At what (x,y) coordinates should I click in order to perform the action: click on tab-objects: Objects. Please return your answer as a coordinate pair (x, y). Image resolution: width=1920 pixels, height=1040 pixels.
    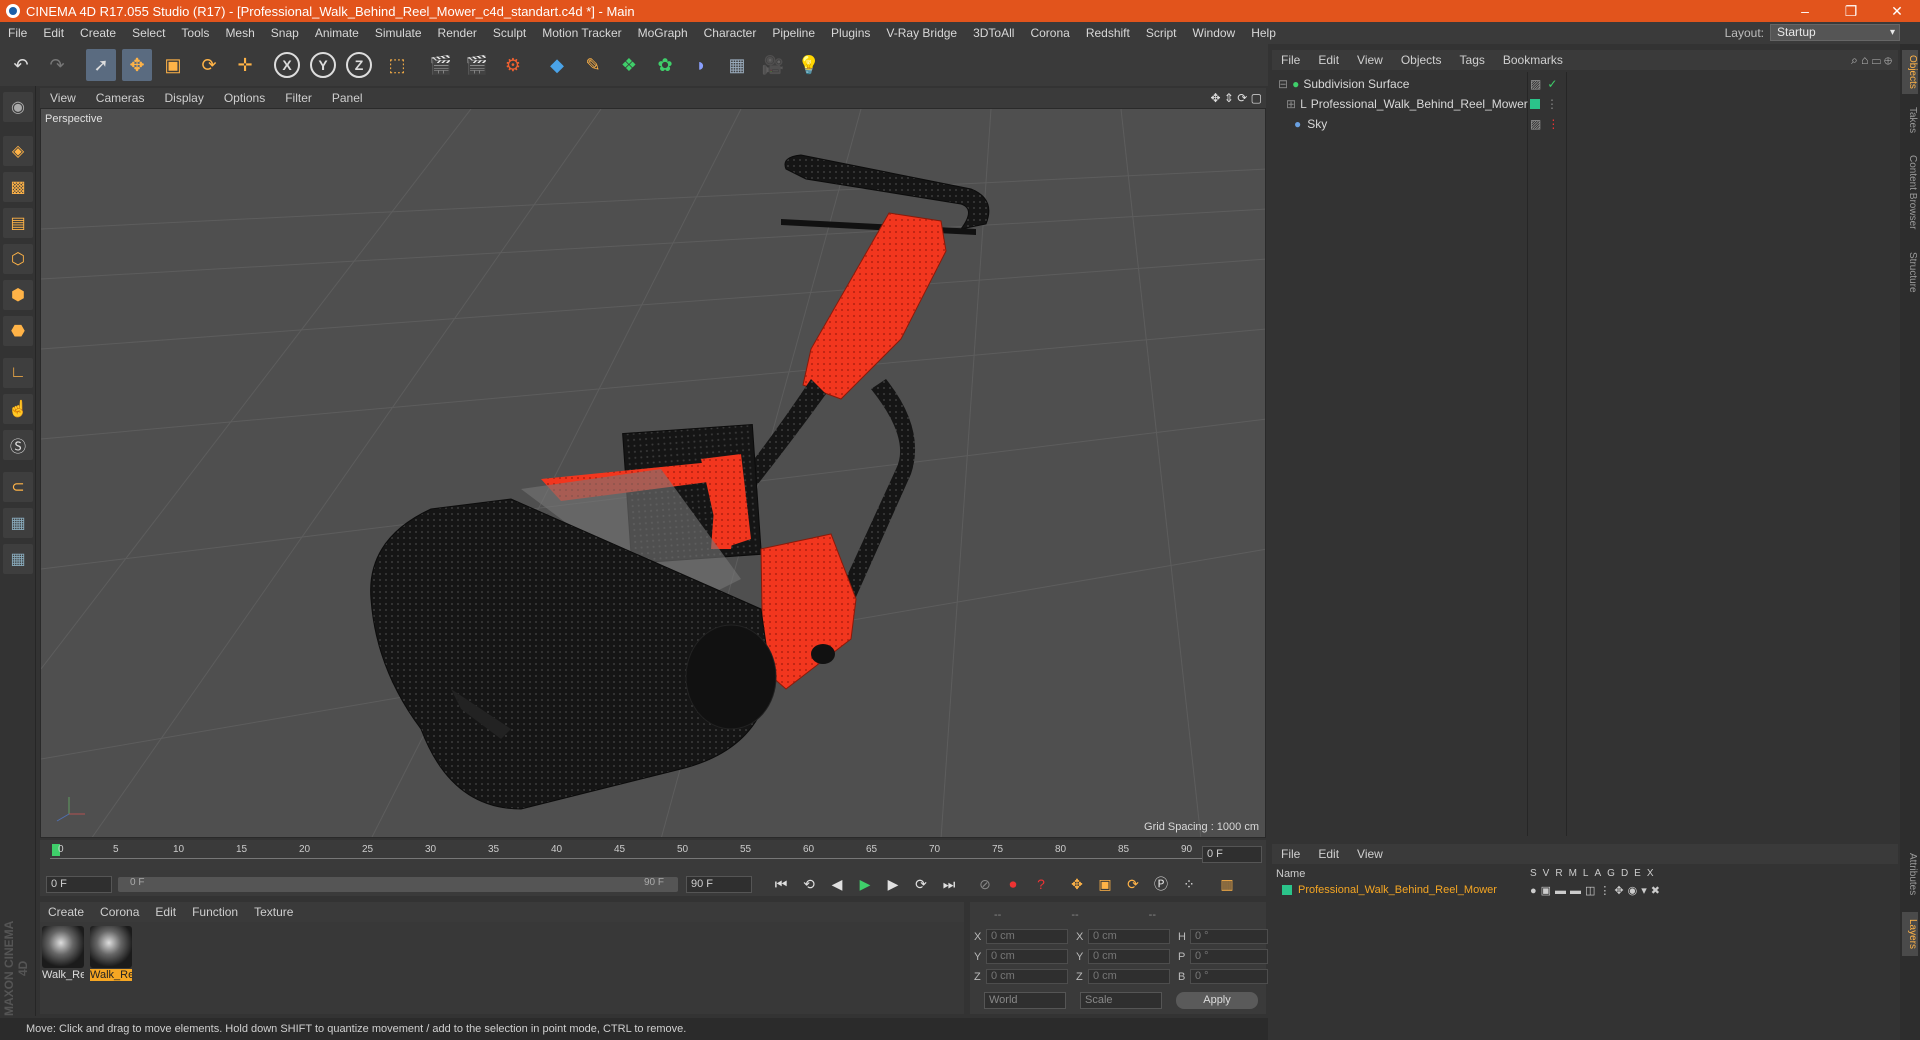
    Looking at the image, I should click on (1910, 72).